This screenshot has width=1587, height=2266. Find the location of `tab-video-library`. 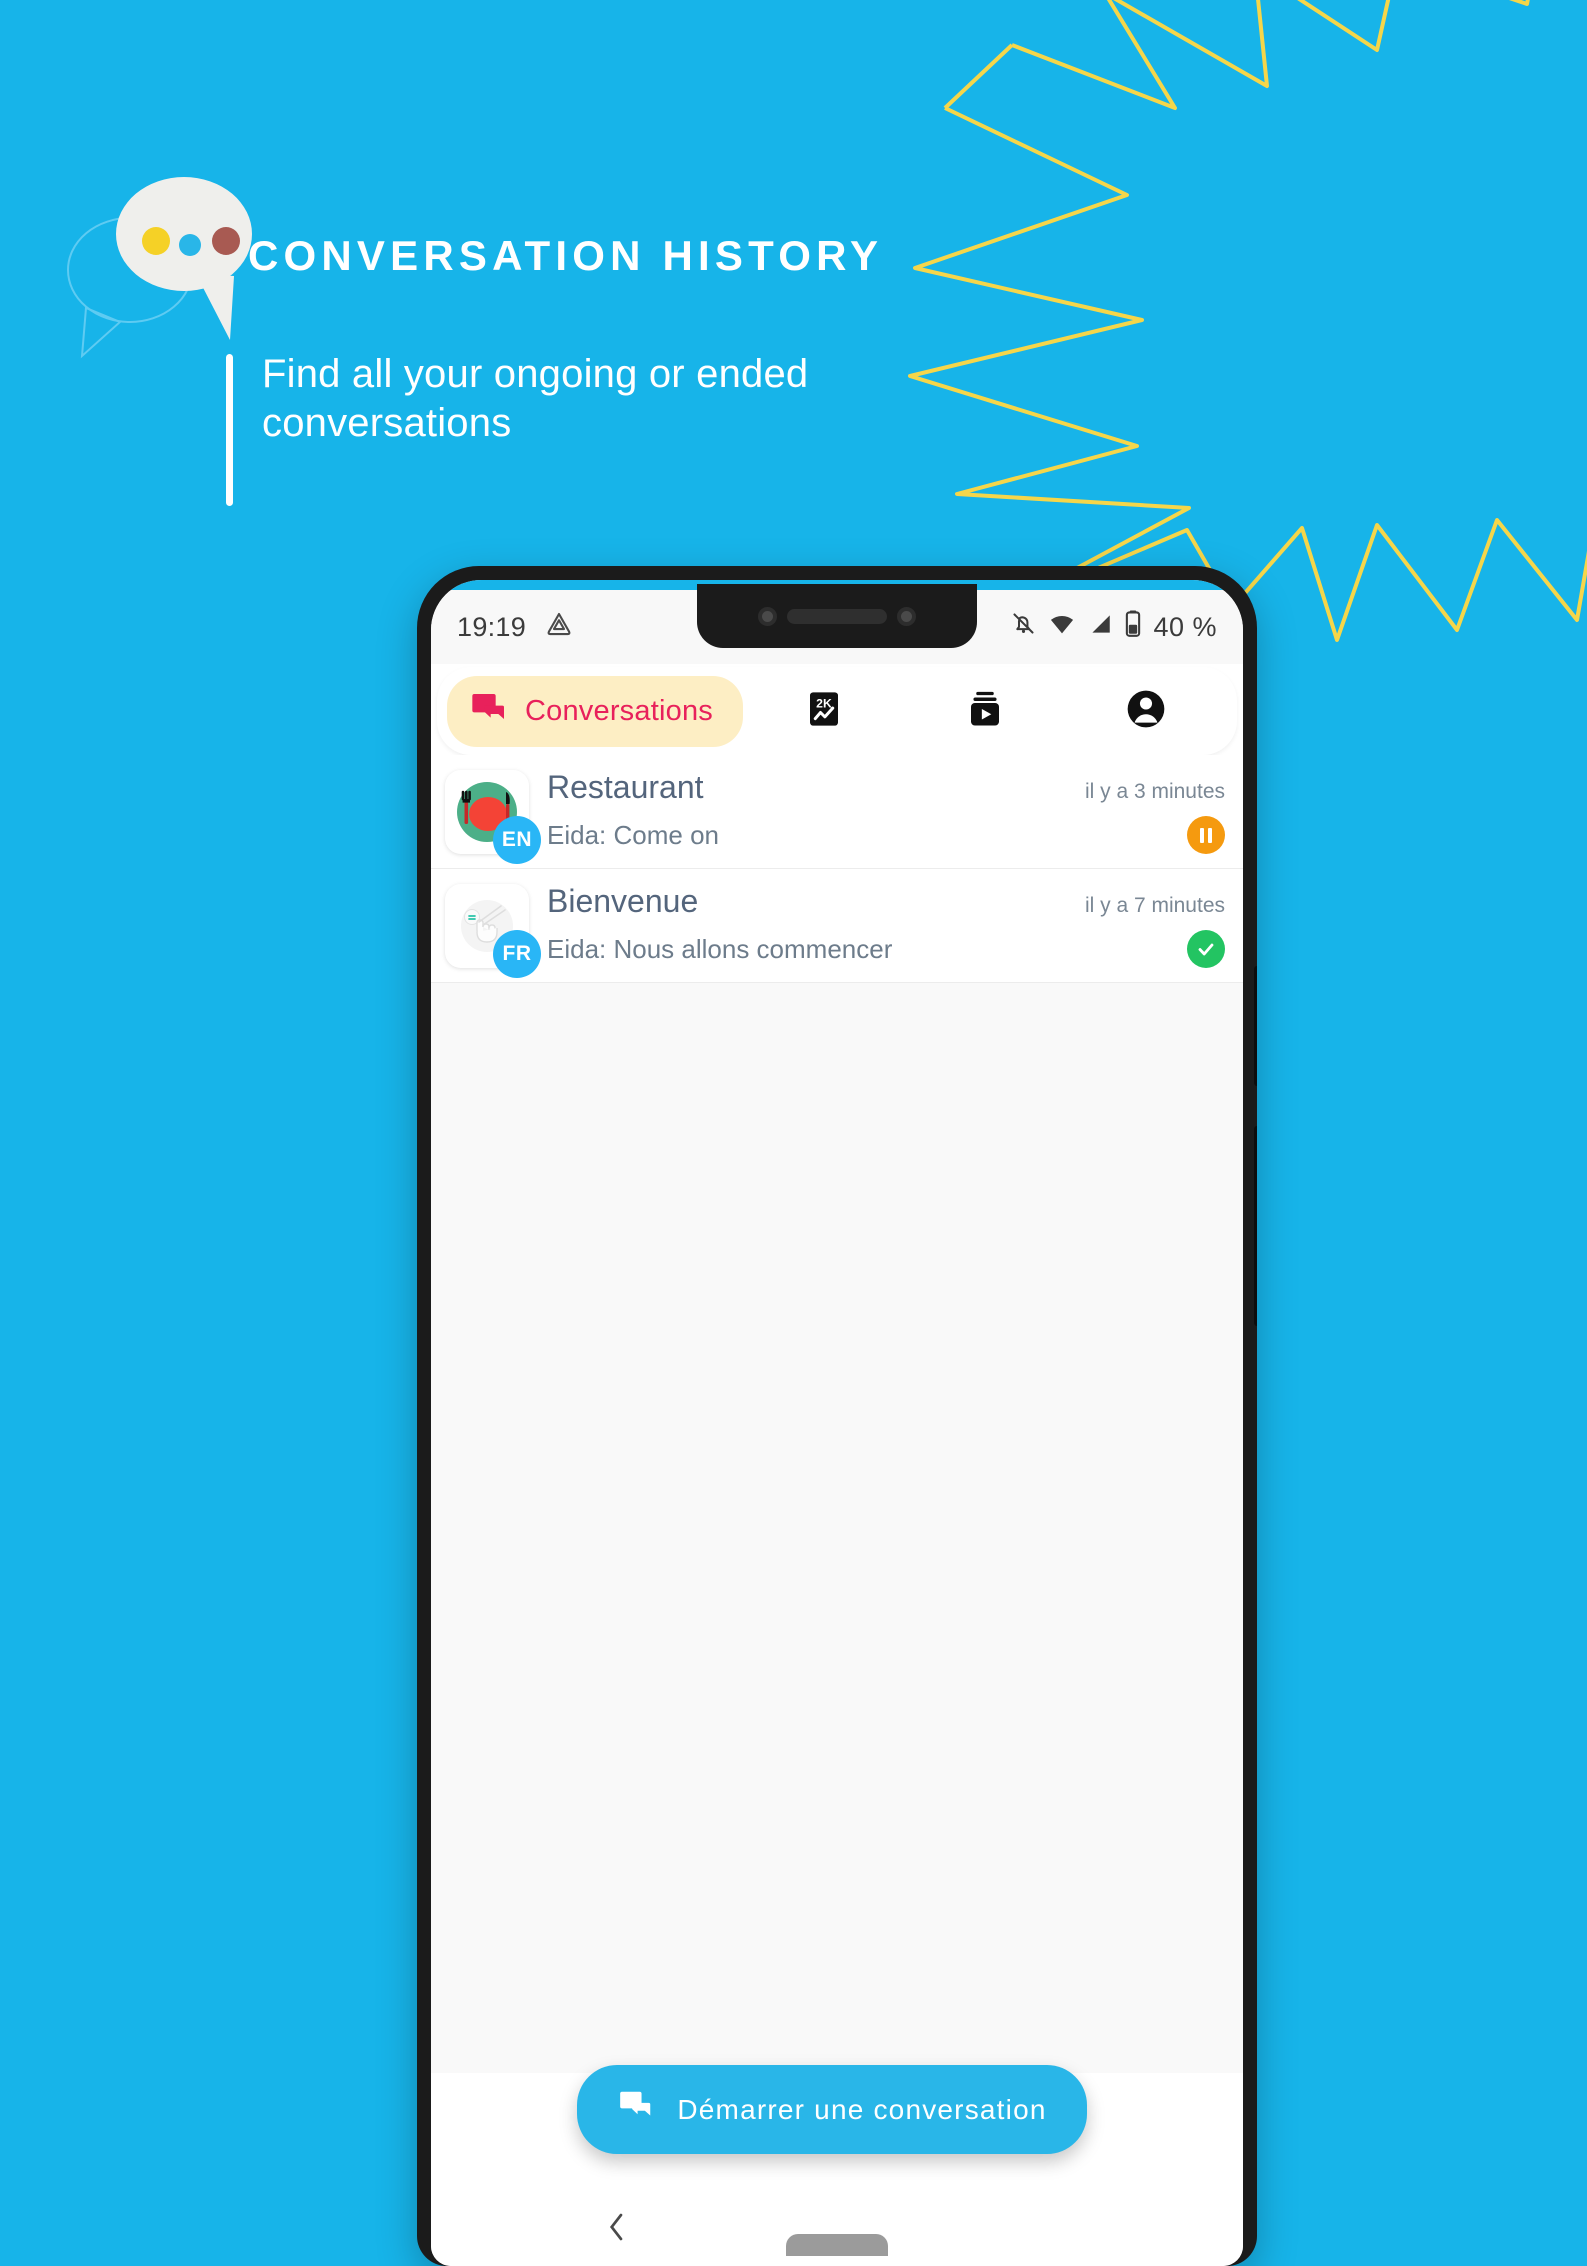

tab-video-library is located at coordinates (984, 711).